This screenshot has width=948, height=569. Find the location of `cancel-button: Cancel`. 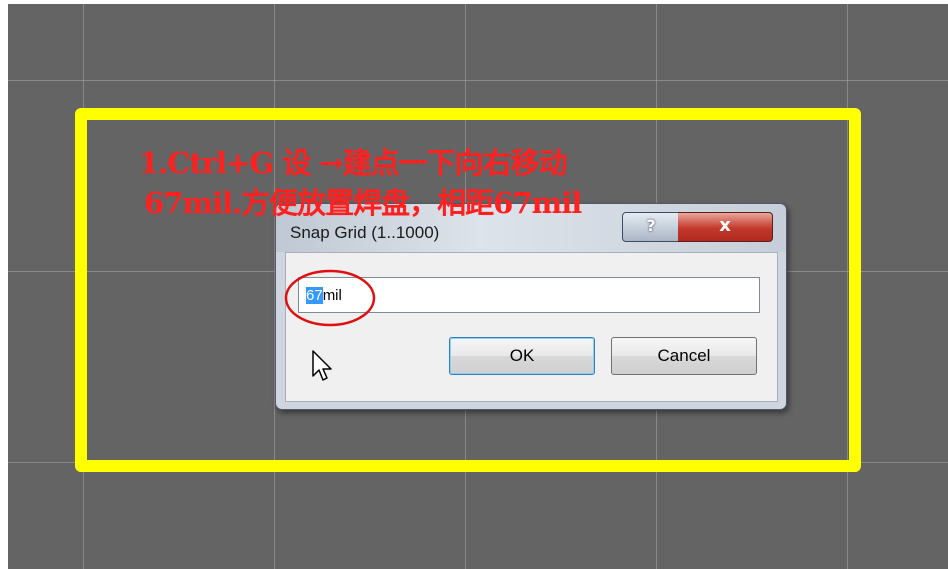

cancel-button: Cancel is located at coordinates (684, 356).